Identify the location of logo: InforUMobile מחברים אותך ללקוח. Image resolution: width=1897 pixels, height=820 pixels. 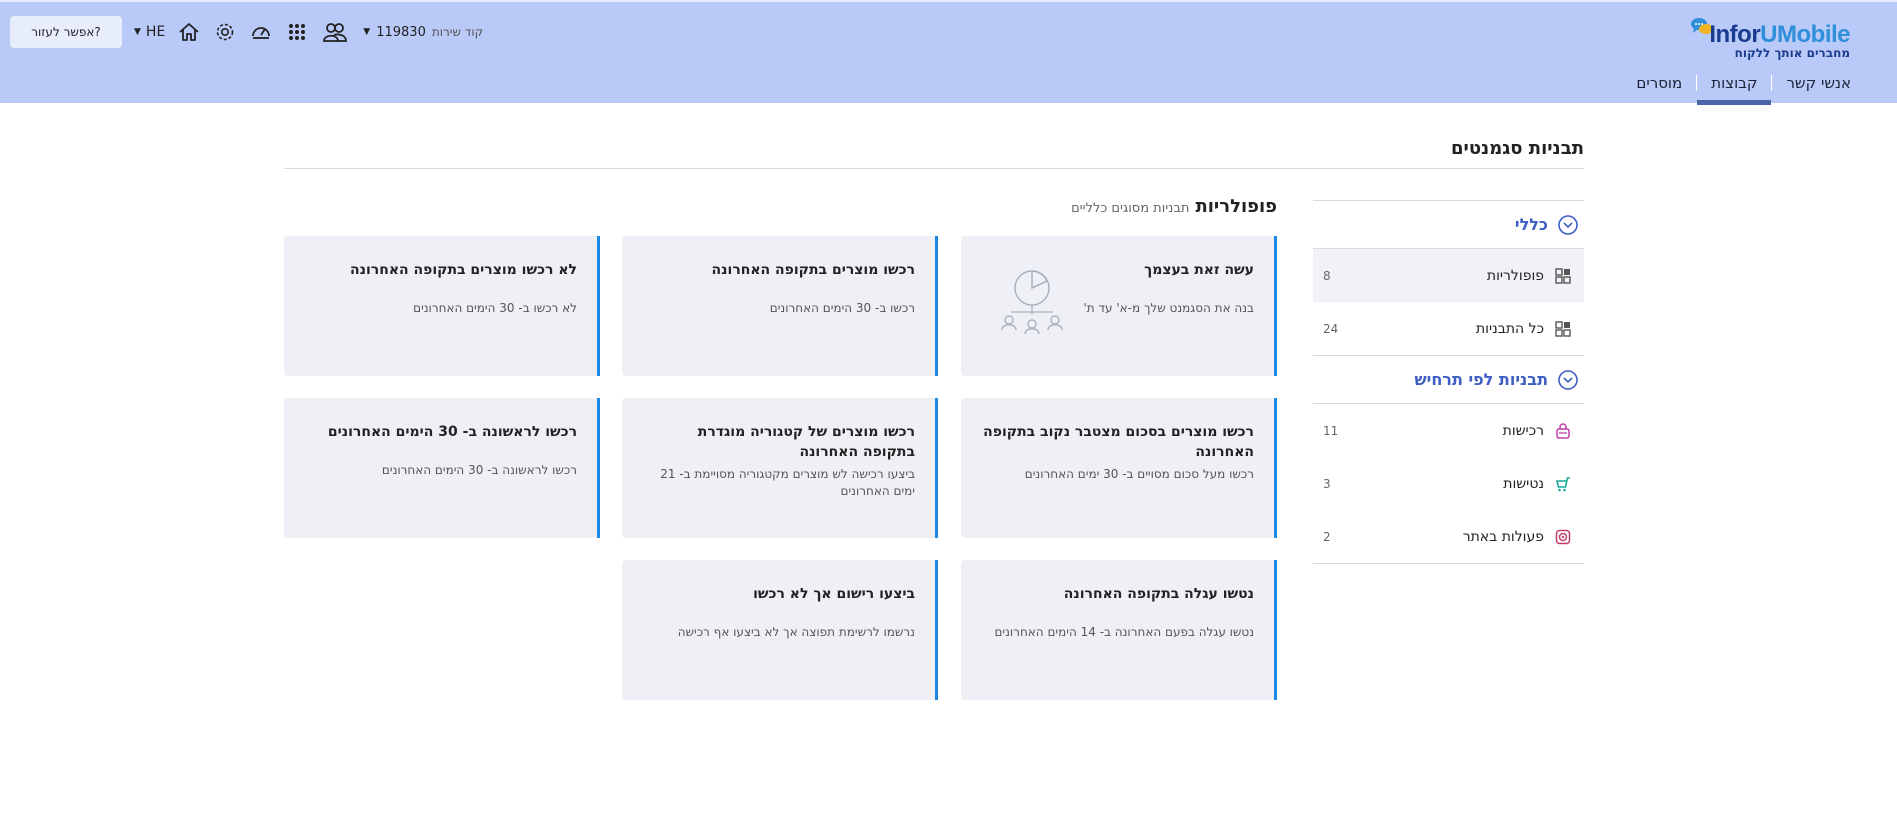
(1770, 38).